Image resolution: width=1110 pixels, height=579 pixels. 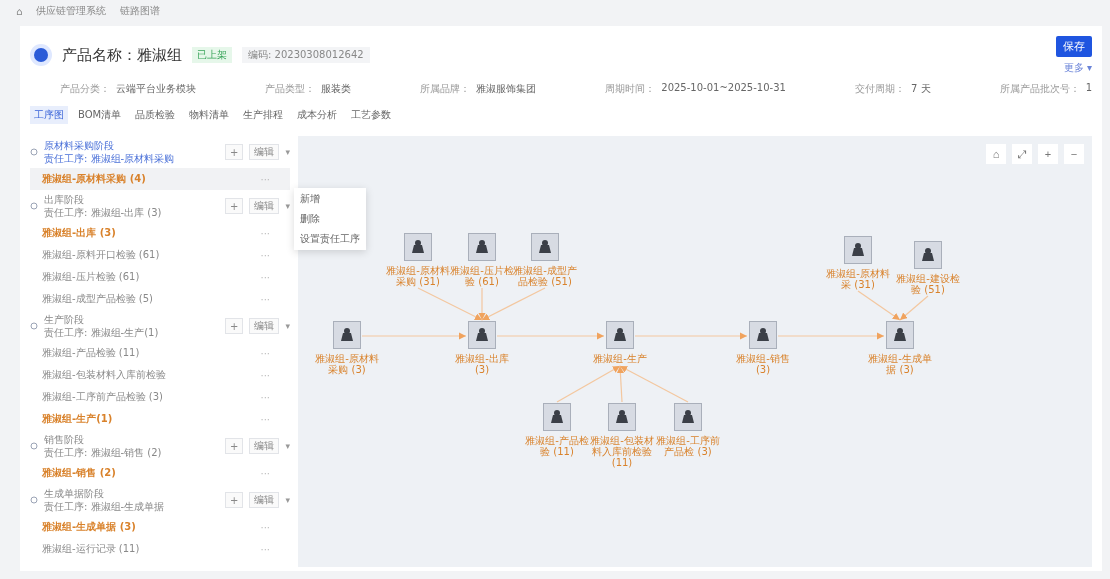 What do you see at coordinates (330, 219) in the screenshot?
I see `menu-item: 删除` at bounding box center [330, 219].